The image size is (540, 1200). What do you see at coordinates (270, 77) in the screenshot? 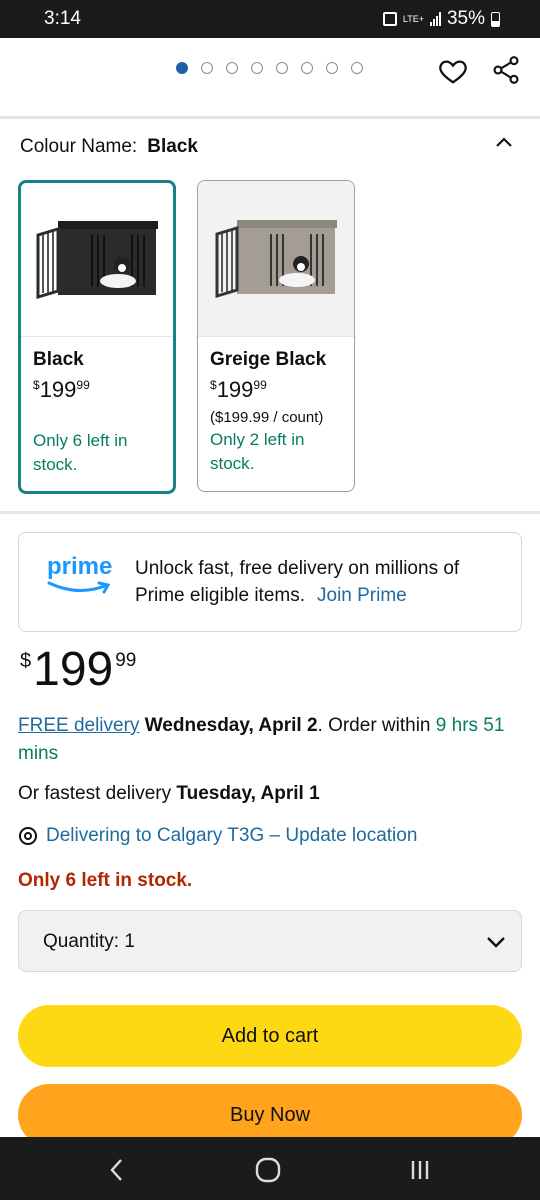
I see `image-carousel-header` at bounding box center [270, 77].